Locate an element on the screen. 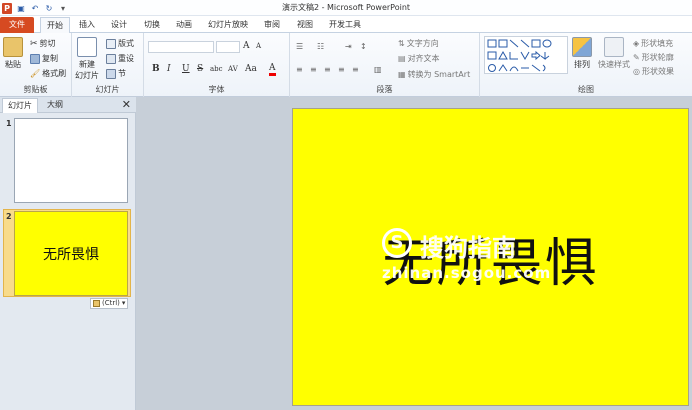 The height and width of the screenshot is (410, 692). ribbon-tabs: 文件 开始 插入 设计 切换 动画 幻灯片放映 审阅 视图 开发工具 is located at coordinates (346, 25).